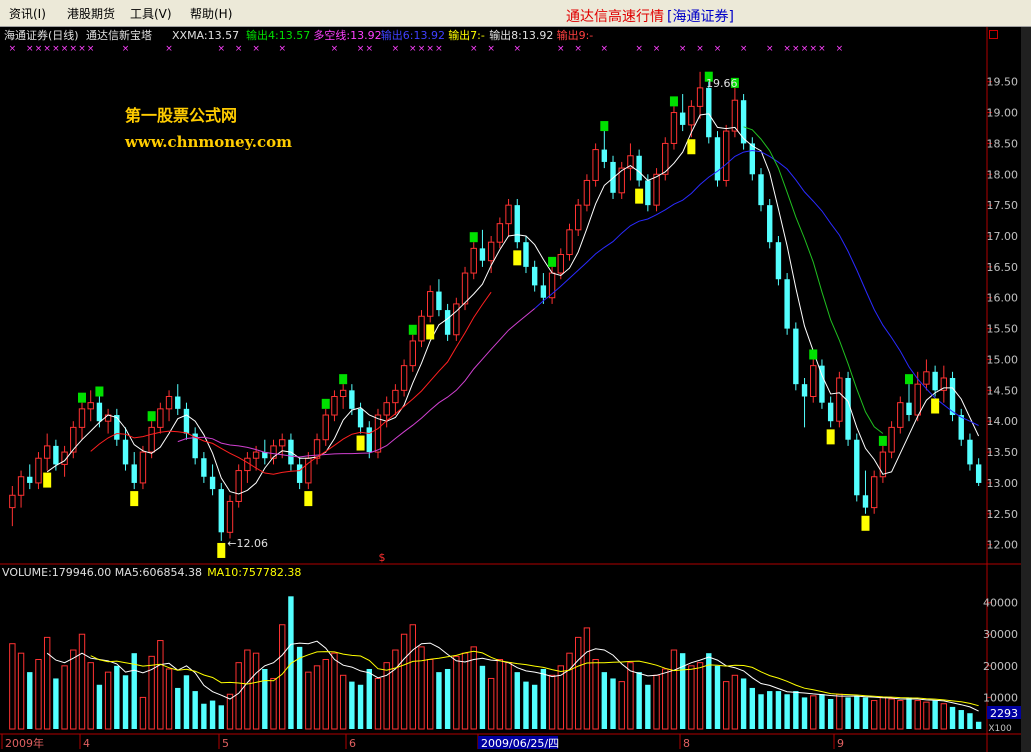  What do you see at coordinates (575, 35) in the screenshot?
I see `indicator-value: 输出9:-` at bounding box center [575, 35].